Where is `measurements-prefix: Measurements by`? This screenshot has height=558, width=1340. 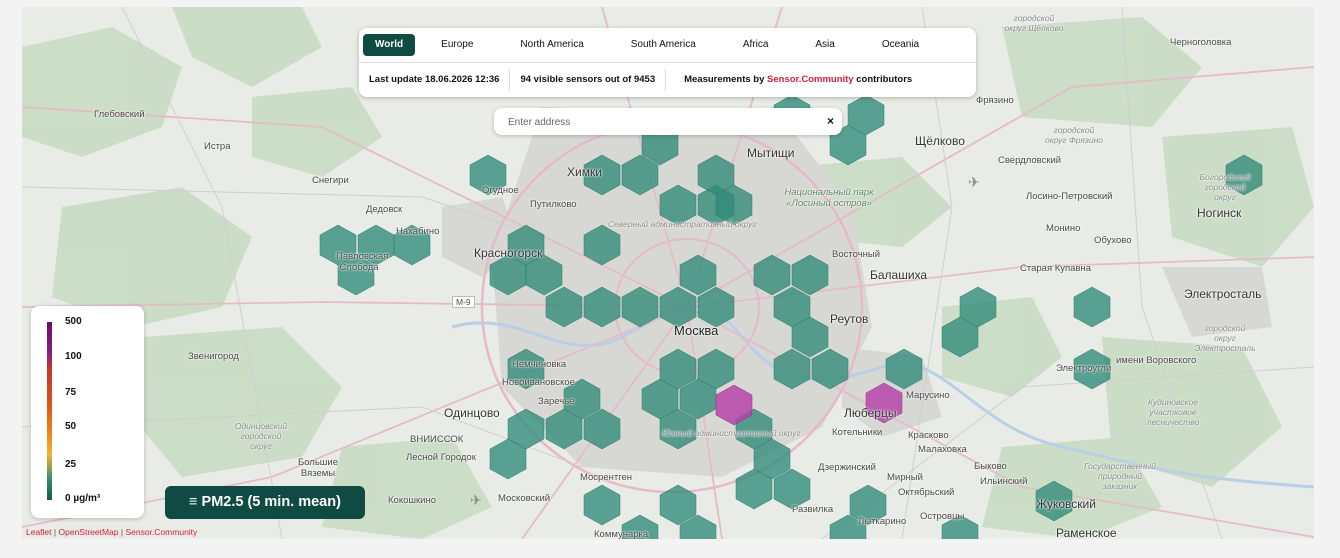 measurements-prefix: Measurements by is located at coordinates (724, 79).